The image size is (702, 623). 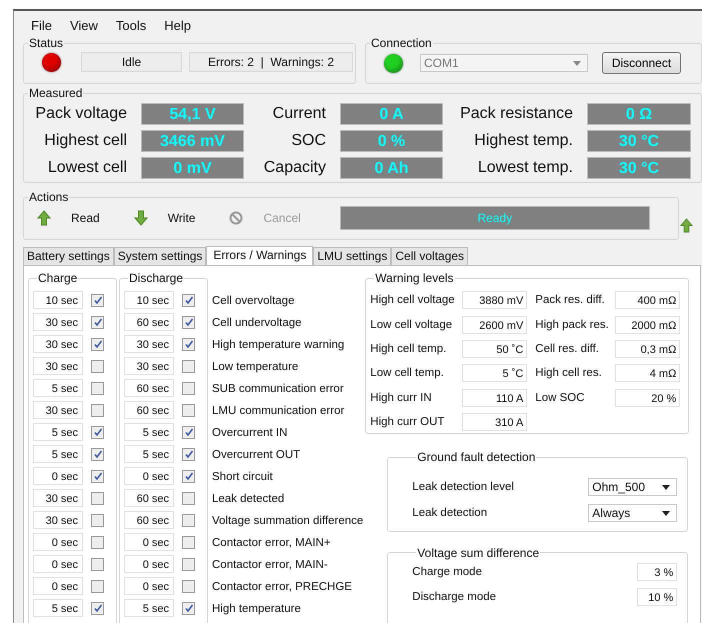 What do you see at coordinates (639, 114) in the screenshot?
I see `measure-value: 0 Ω` at bounding box center [639, 114].